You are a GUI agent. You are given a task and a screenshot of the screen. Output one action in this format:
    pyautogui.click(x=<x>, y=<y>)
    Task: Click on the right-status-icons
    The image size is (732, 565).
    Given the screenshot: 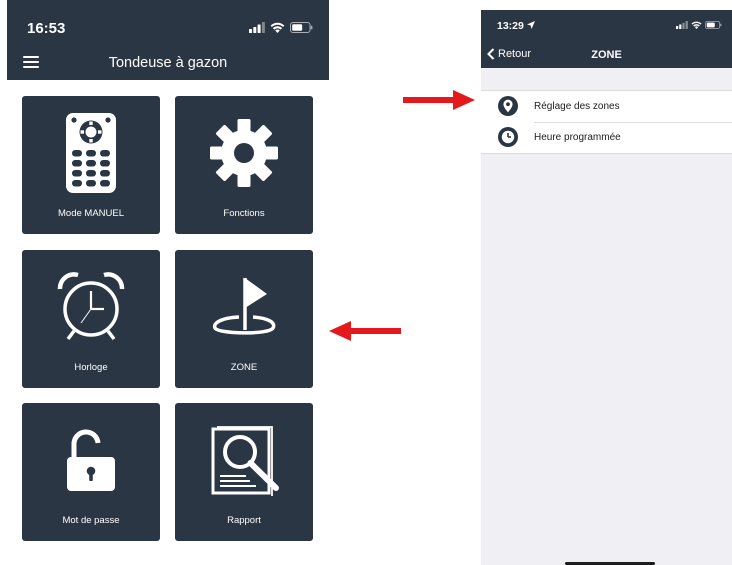 What is the action you would take?
    pyautogui.click(x=699, y=25)
    